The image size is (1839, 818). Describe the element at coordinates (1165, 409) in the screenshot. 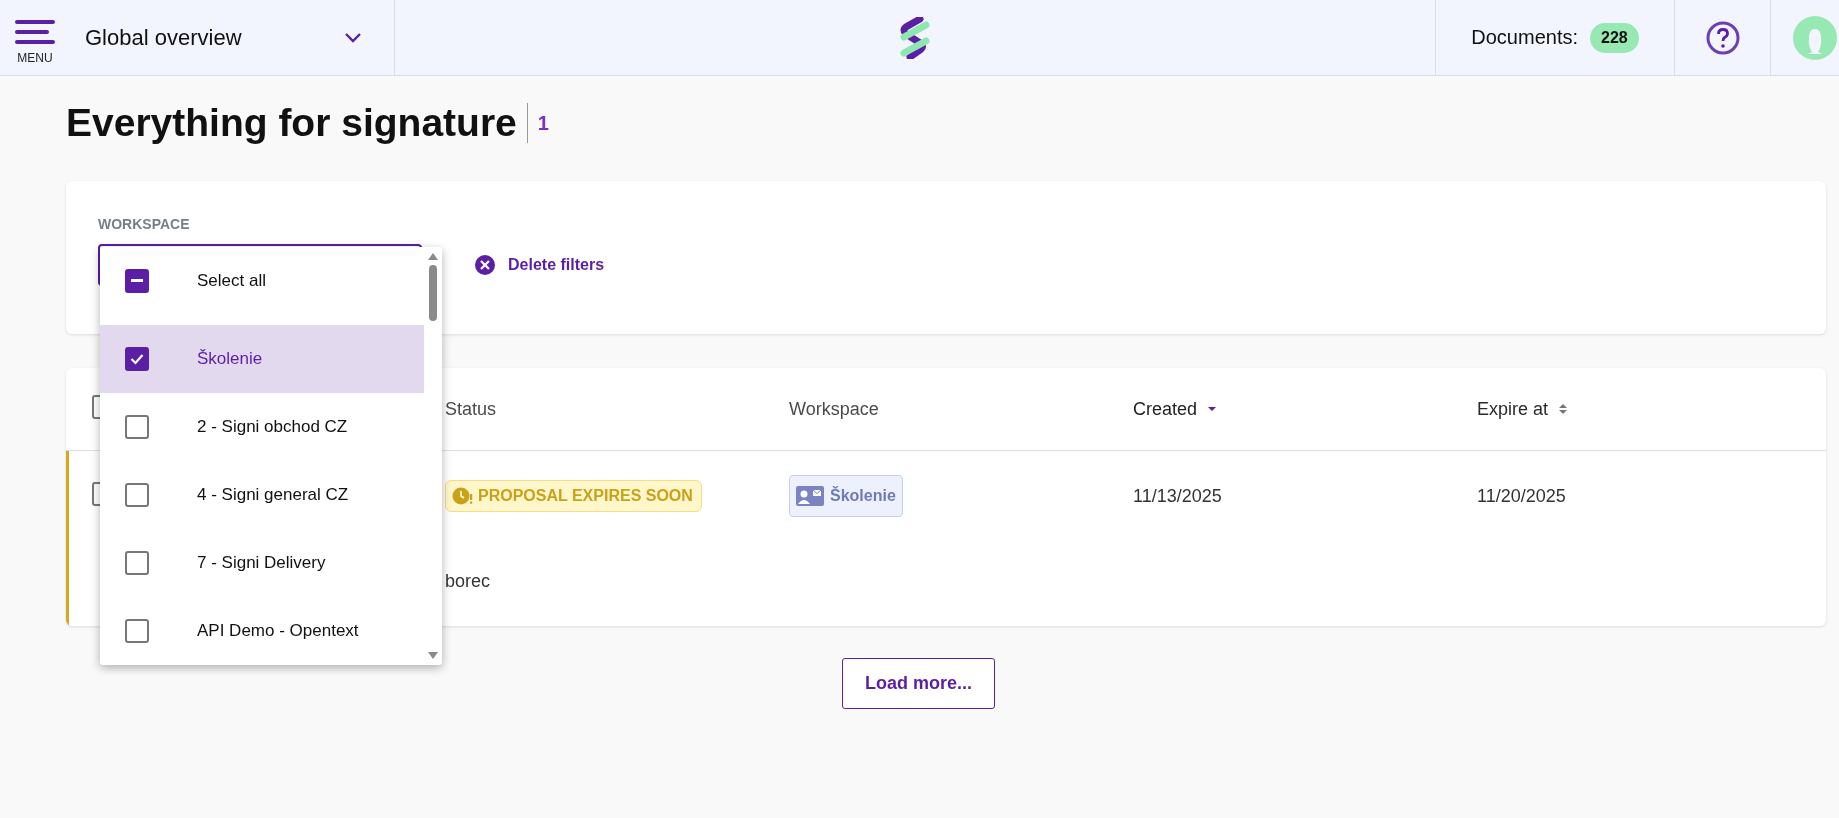

I see `column-header: Created` at that location.